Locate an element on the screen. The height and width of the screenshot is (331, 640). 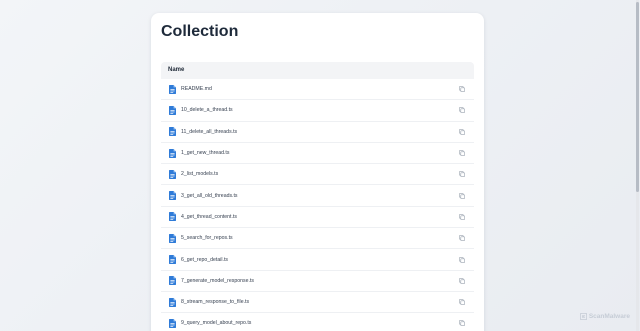
file-row: 11_delete_all_threads.ts is located at coordinates (317, 132).